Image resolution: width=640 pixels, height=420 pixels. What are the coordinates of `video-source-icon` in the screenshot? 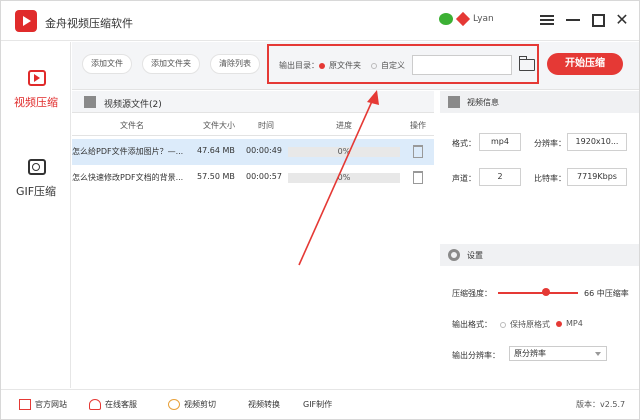 It's located at (90, 102).